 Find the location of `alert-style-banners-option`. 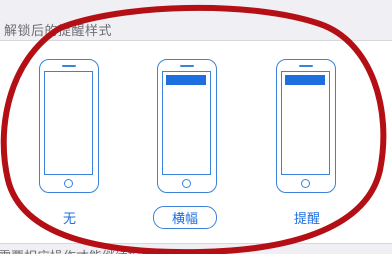

alert-style-banners-option is located at coordinates (187, 126).